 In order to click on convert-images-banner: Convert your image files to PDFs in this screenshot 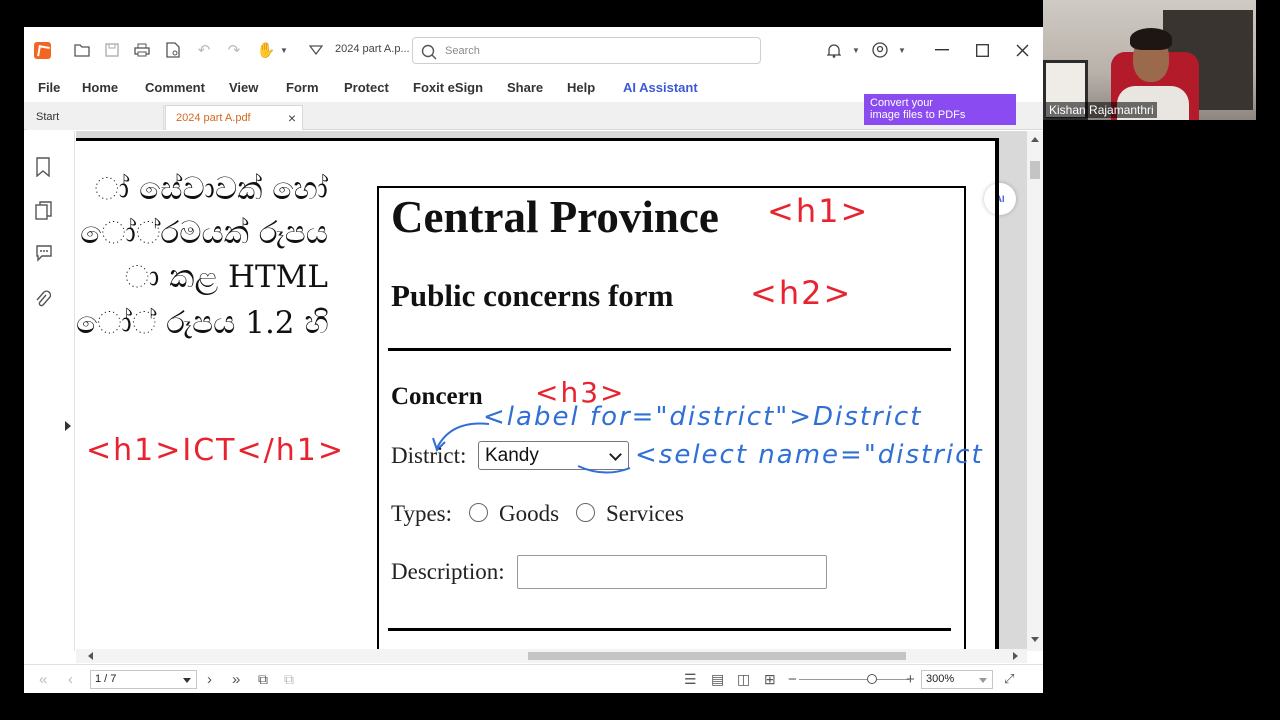, I will do `click(940, 109)`.